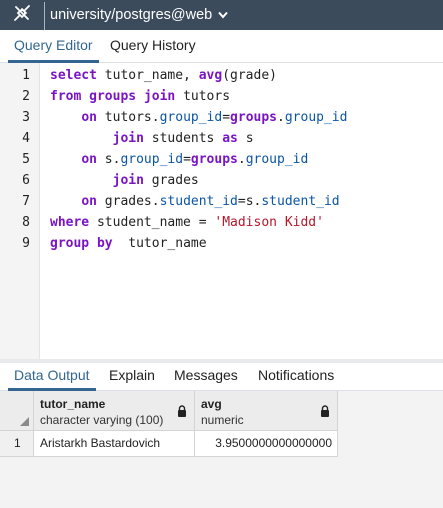  I want to click on code-token: avg, so click(210, 75).